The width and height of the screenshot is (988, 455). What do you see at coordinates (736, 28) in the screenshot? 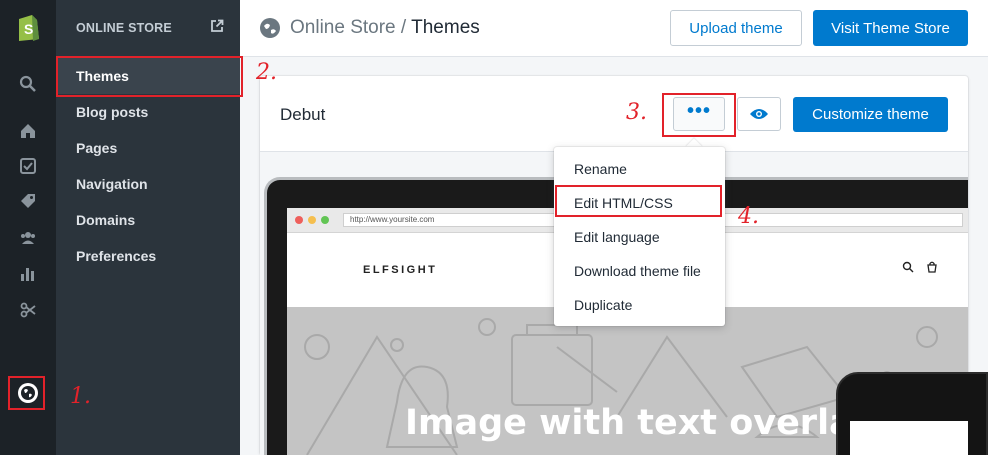
I see `upload-theme-button: Upload theme` at bounding box center [736, 28].